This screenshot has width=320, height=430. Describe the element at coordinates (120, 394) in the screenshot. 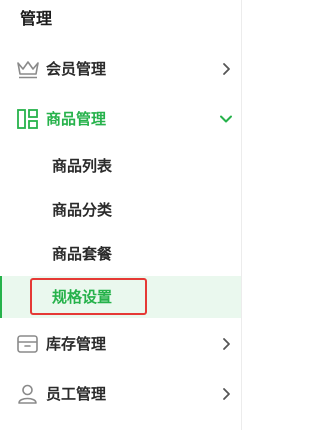

I see `menu-item-staff: 员工管理` at that location.